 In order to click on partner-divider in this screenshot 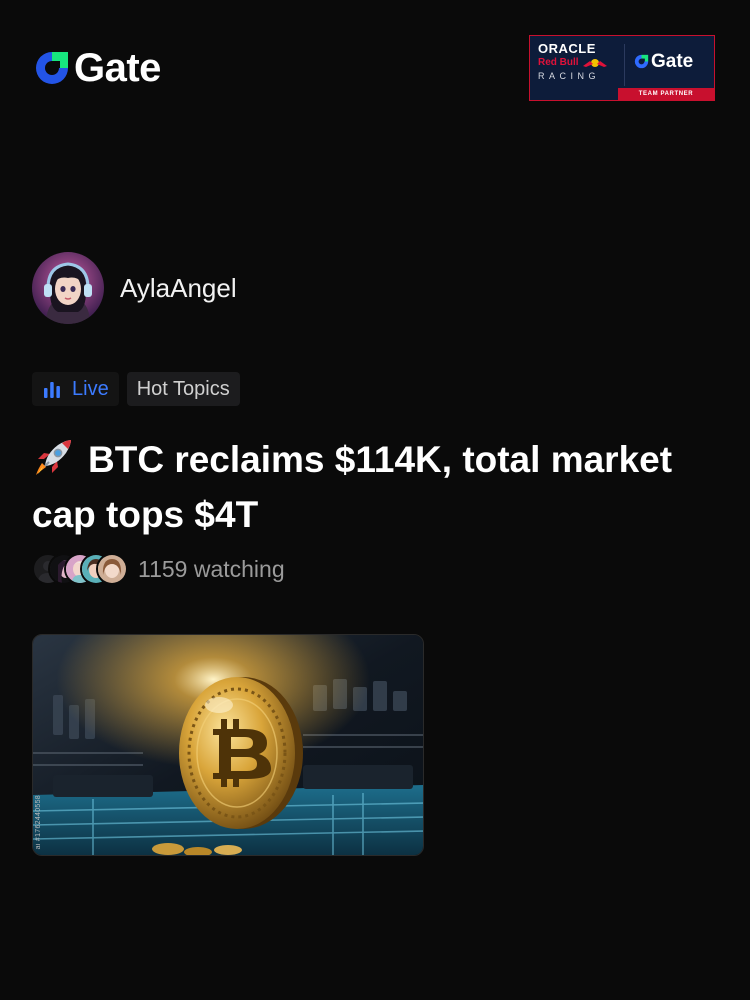, I will do `click(624, 65)`.